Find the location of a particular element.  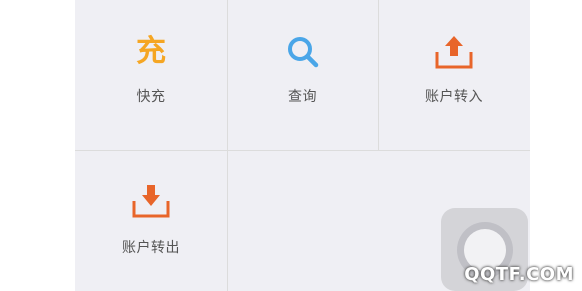

grid-item-quick-charge: 充 快充 is located at coordinates (151, 75).